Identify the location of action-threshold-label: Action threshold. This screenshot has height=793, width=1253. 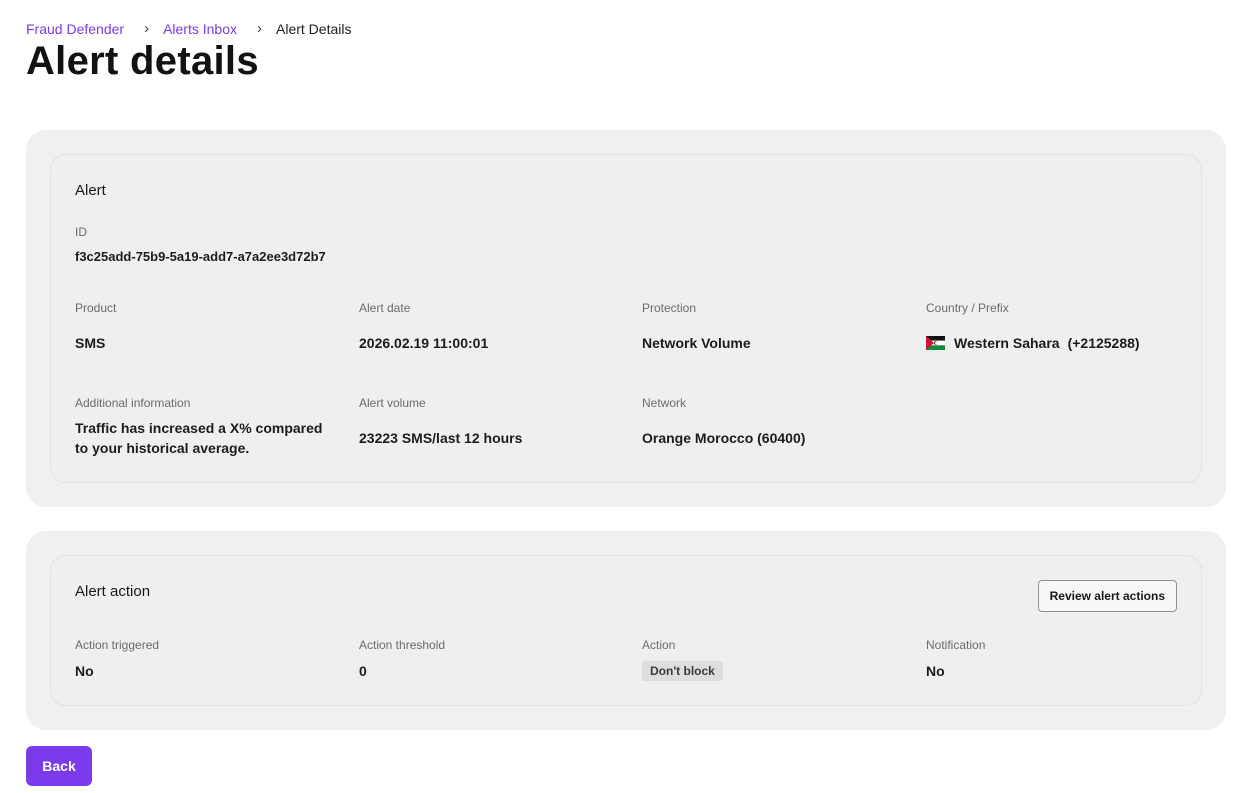
(402, 645).